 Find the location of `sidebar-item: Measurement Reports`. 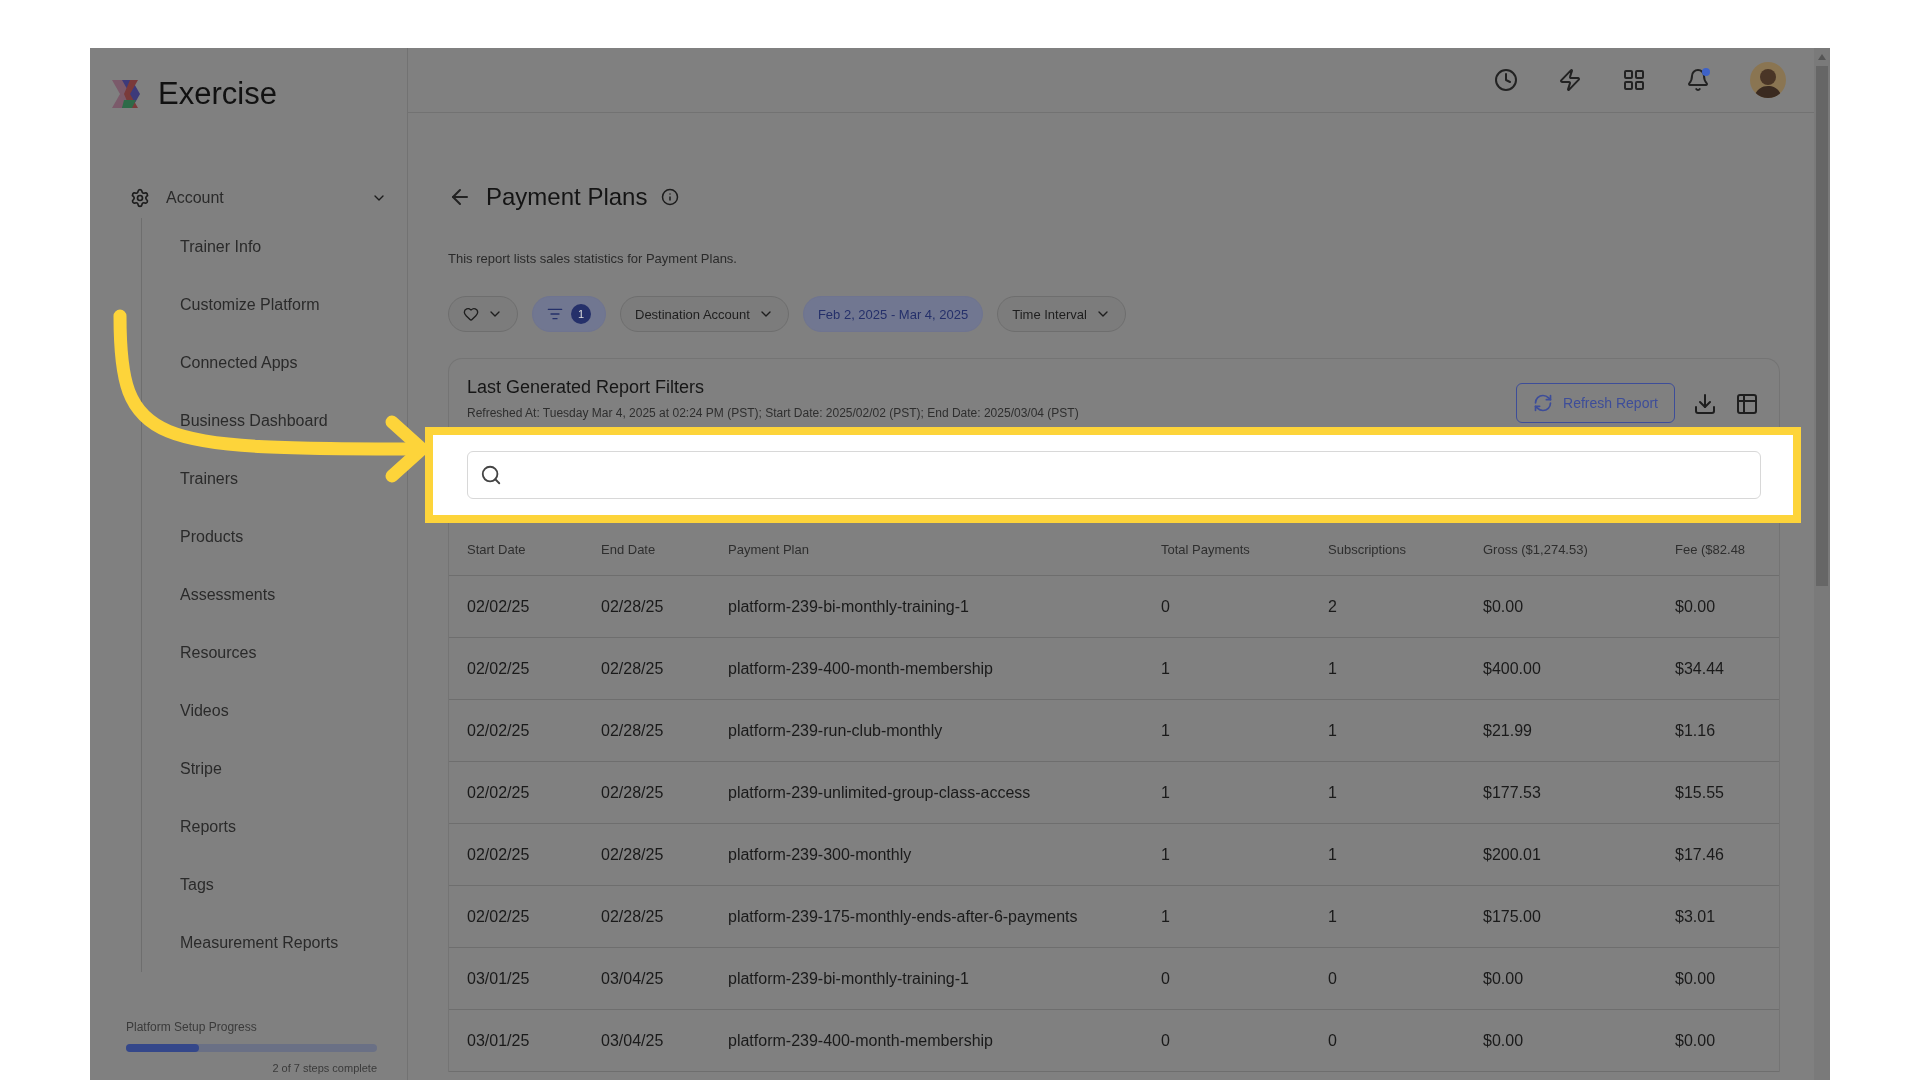

sidebar-item: Measurement Reports is located at coordinates (274, 943).